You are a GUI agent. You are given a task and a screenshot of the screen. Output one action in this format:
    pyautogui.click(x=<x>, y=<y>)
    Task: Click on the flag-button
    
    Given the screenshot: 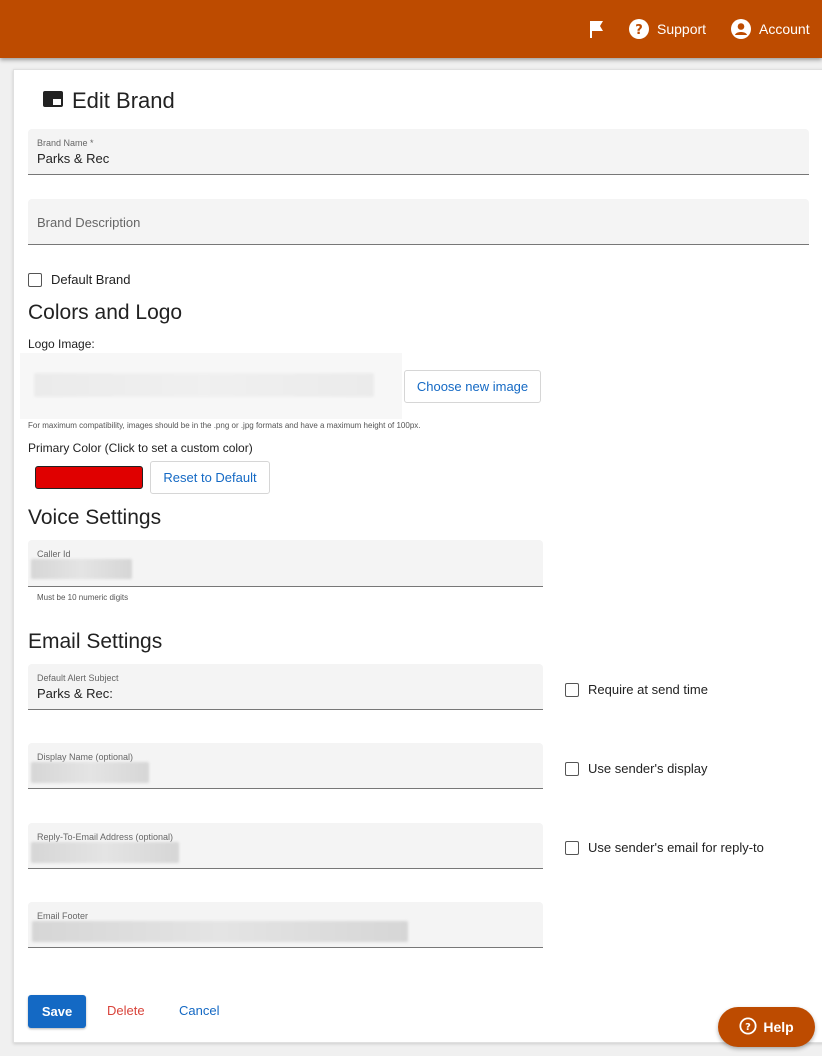 What is the action you would take?
    pyautogui.click(x=597, y=29)
    